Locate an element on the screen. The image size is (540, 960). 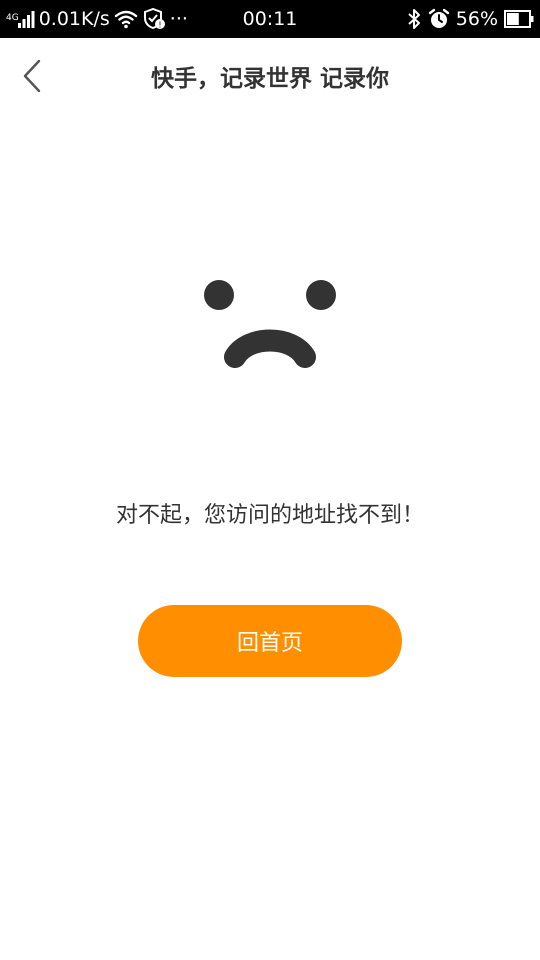
status-bar: 4G 0.01K/s ! ··· 00:11 56% is located at coordinates (270, 19).